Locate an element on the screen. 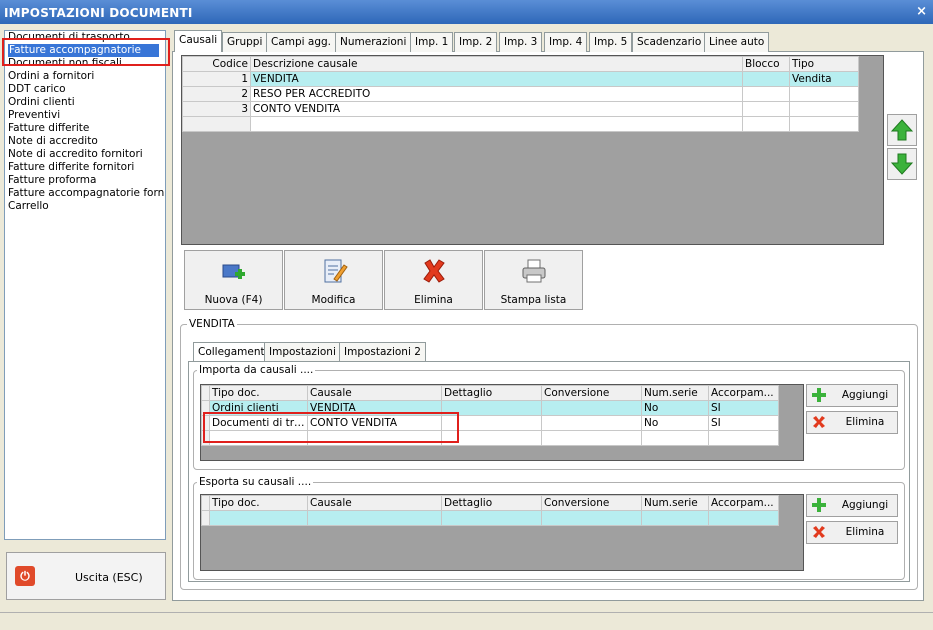  table-row: 1 VENDITA Vendita is located at coordinates (520, 79).